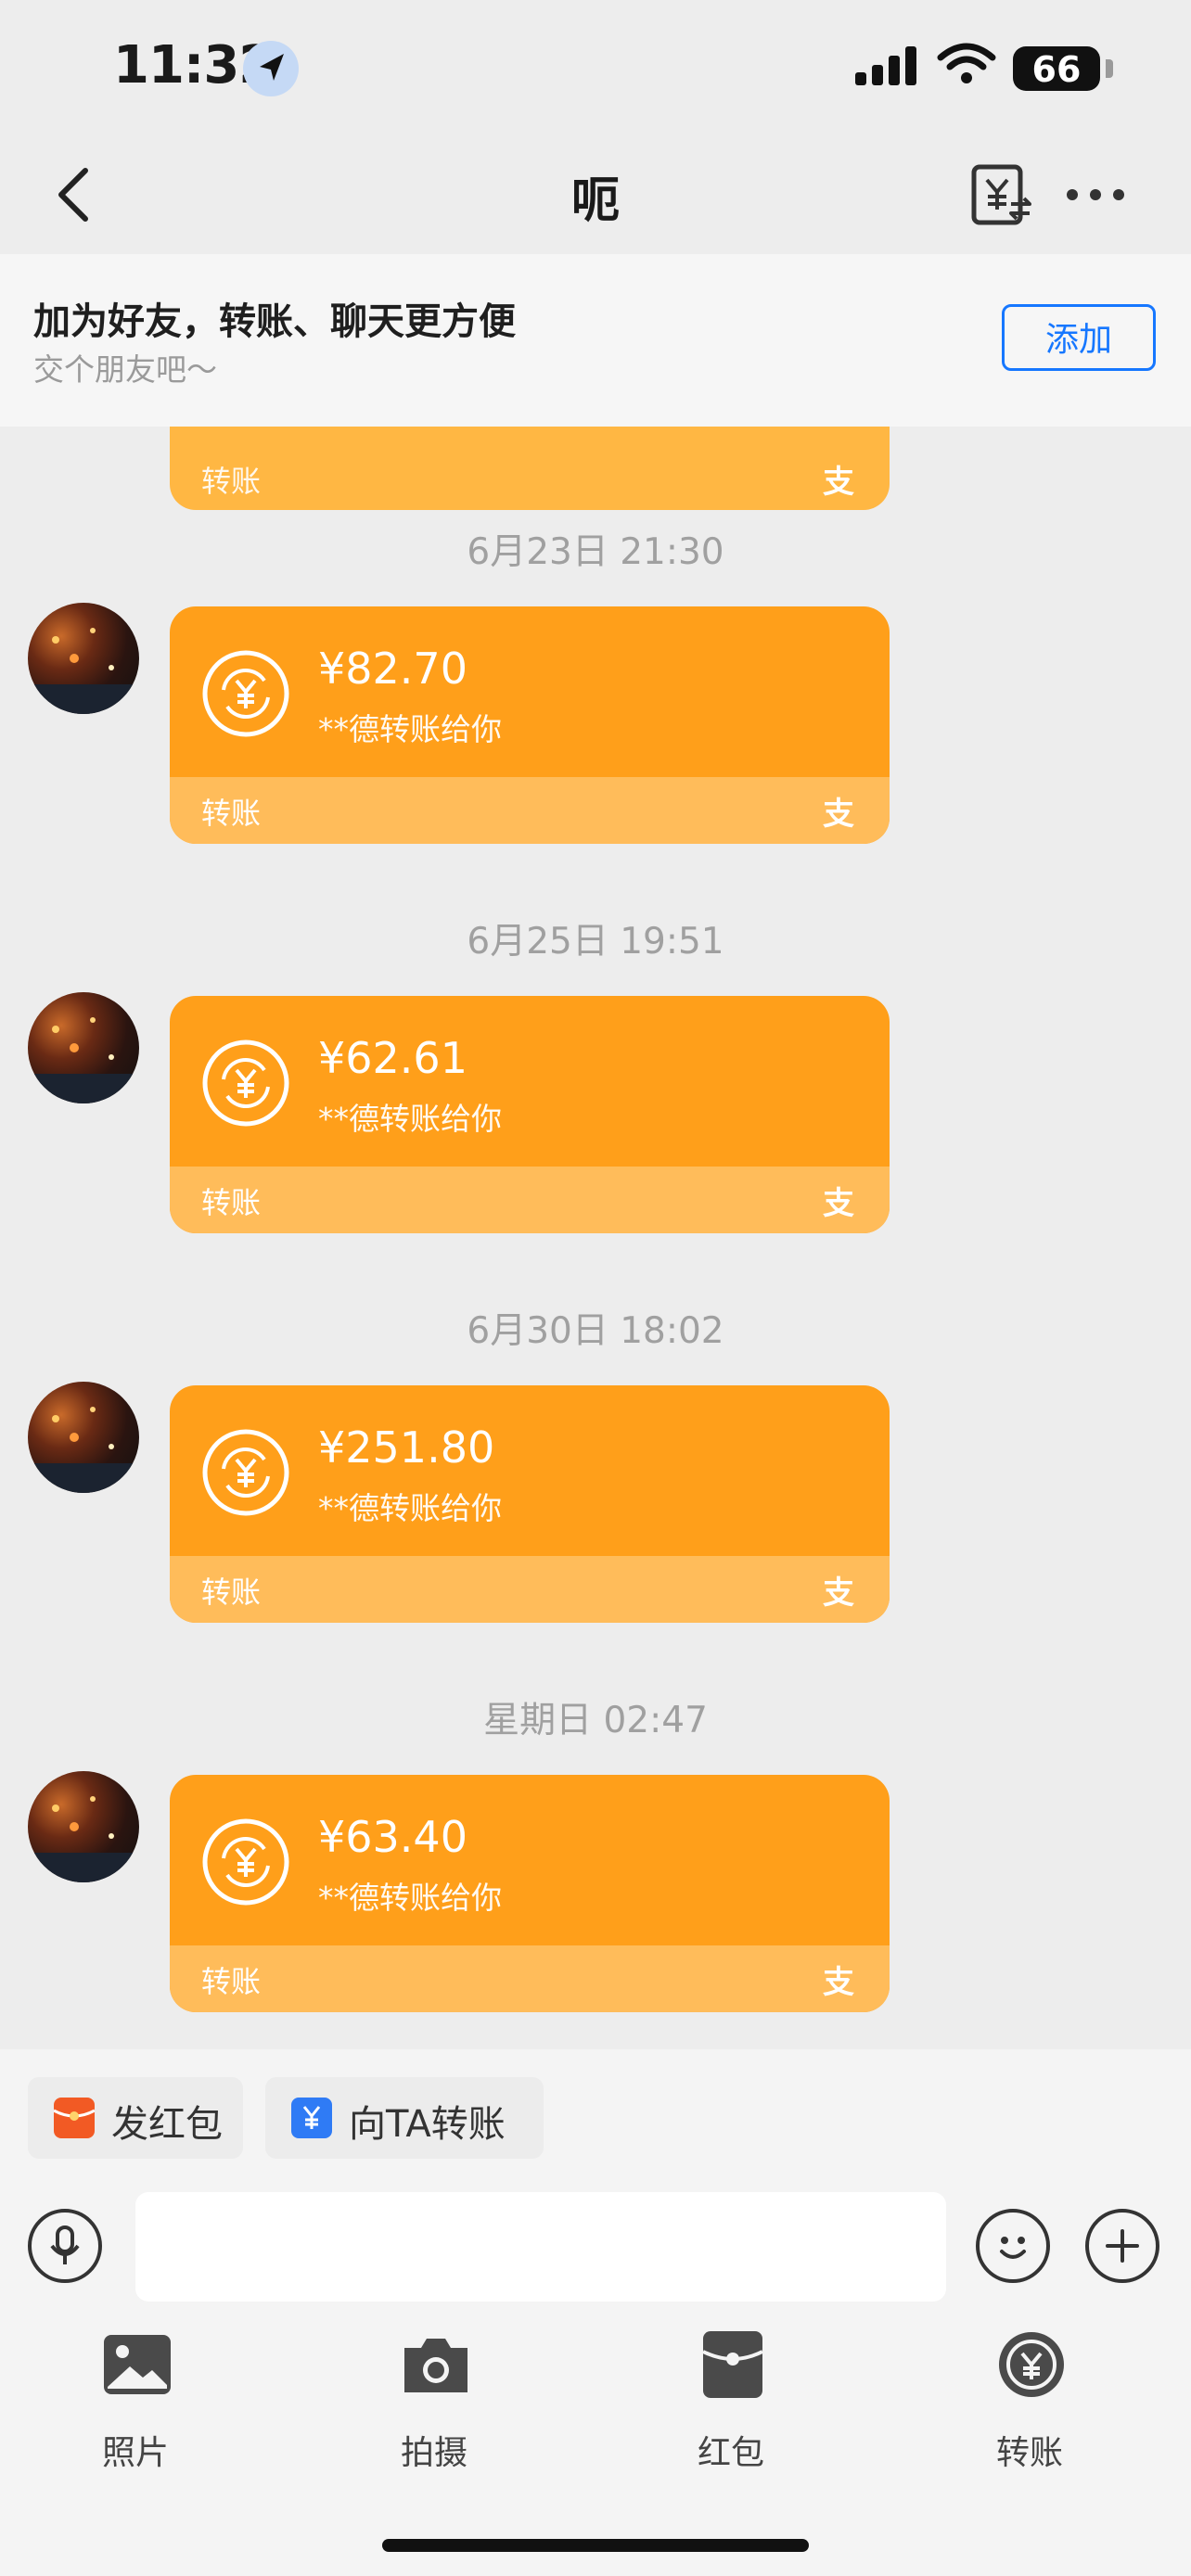 This screenshot has width=1191, height=2576. Describe the element at coordinates (540, 2247) in the screenshot. I see `message-input` at that location.